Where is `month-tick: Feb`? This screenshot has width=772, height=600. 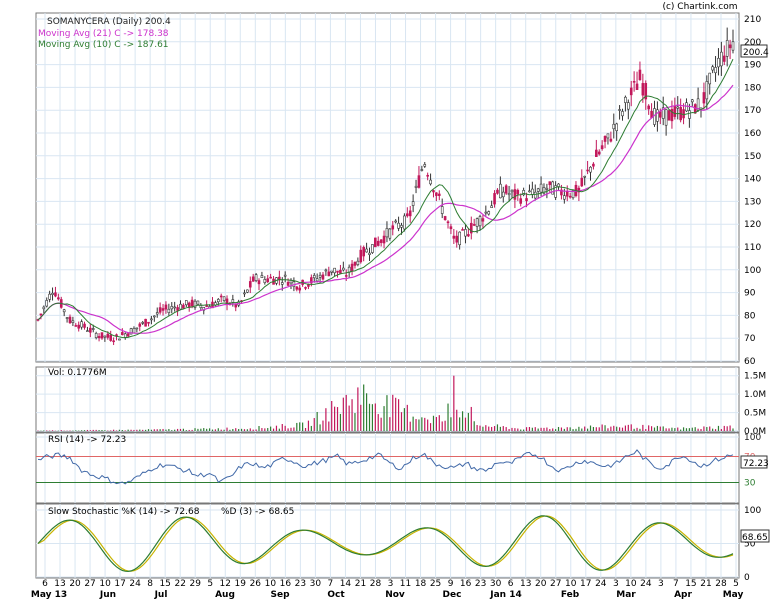
month-tick: Feb is located at coordinates (570, 595).